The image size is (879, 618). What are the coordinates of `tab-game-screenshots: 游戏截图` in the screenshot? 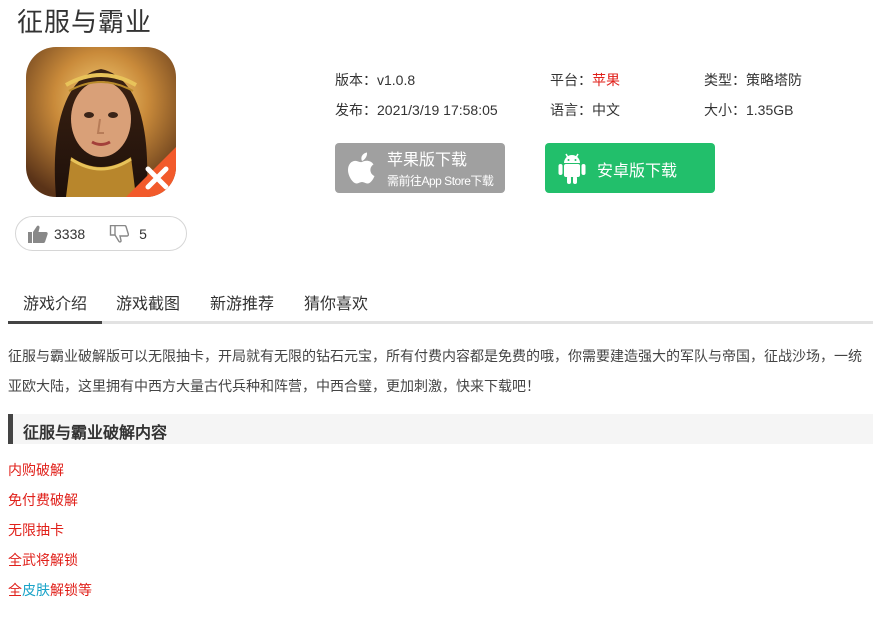 It's located at (148, 302).